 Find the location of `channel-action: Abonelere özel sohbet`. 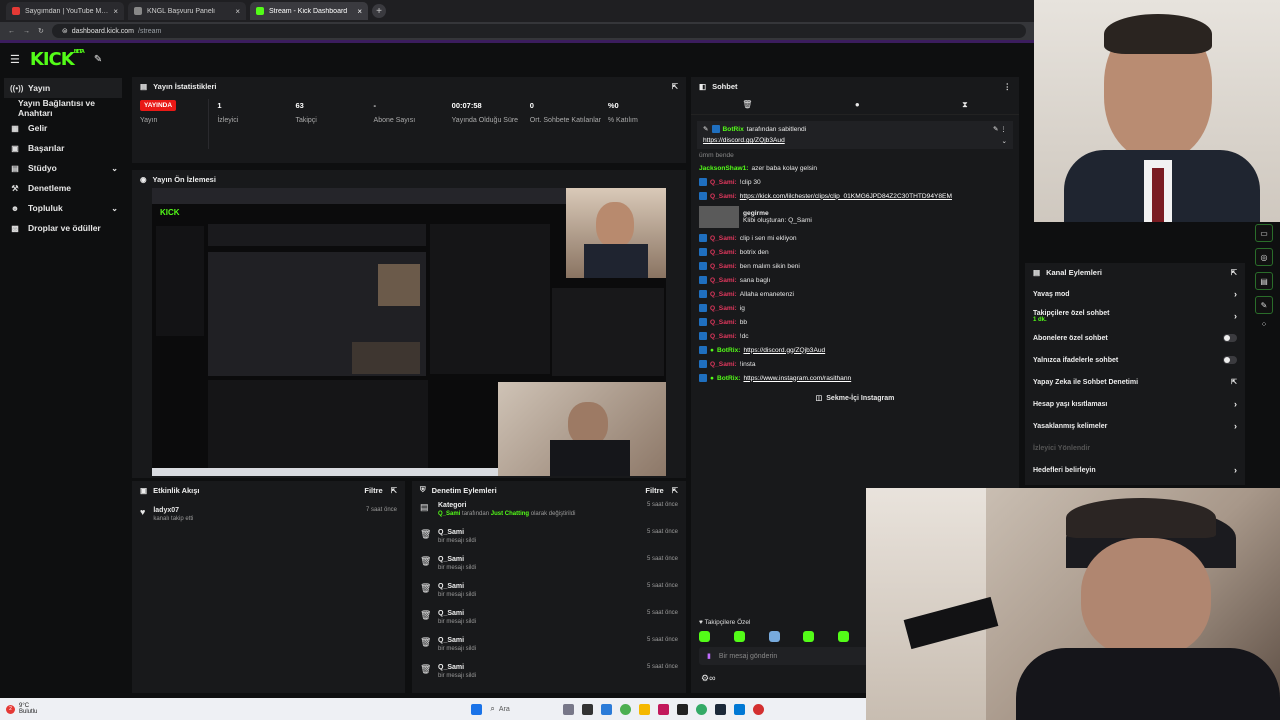

channel-action: Abonelere özel sohbet is located at coordinates (1135, 338).